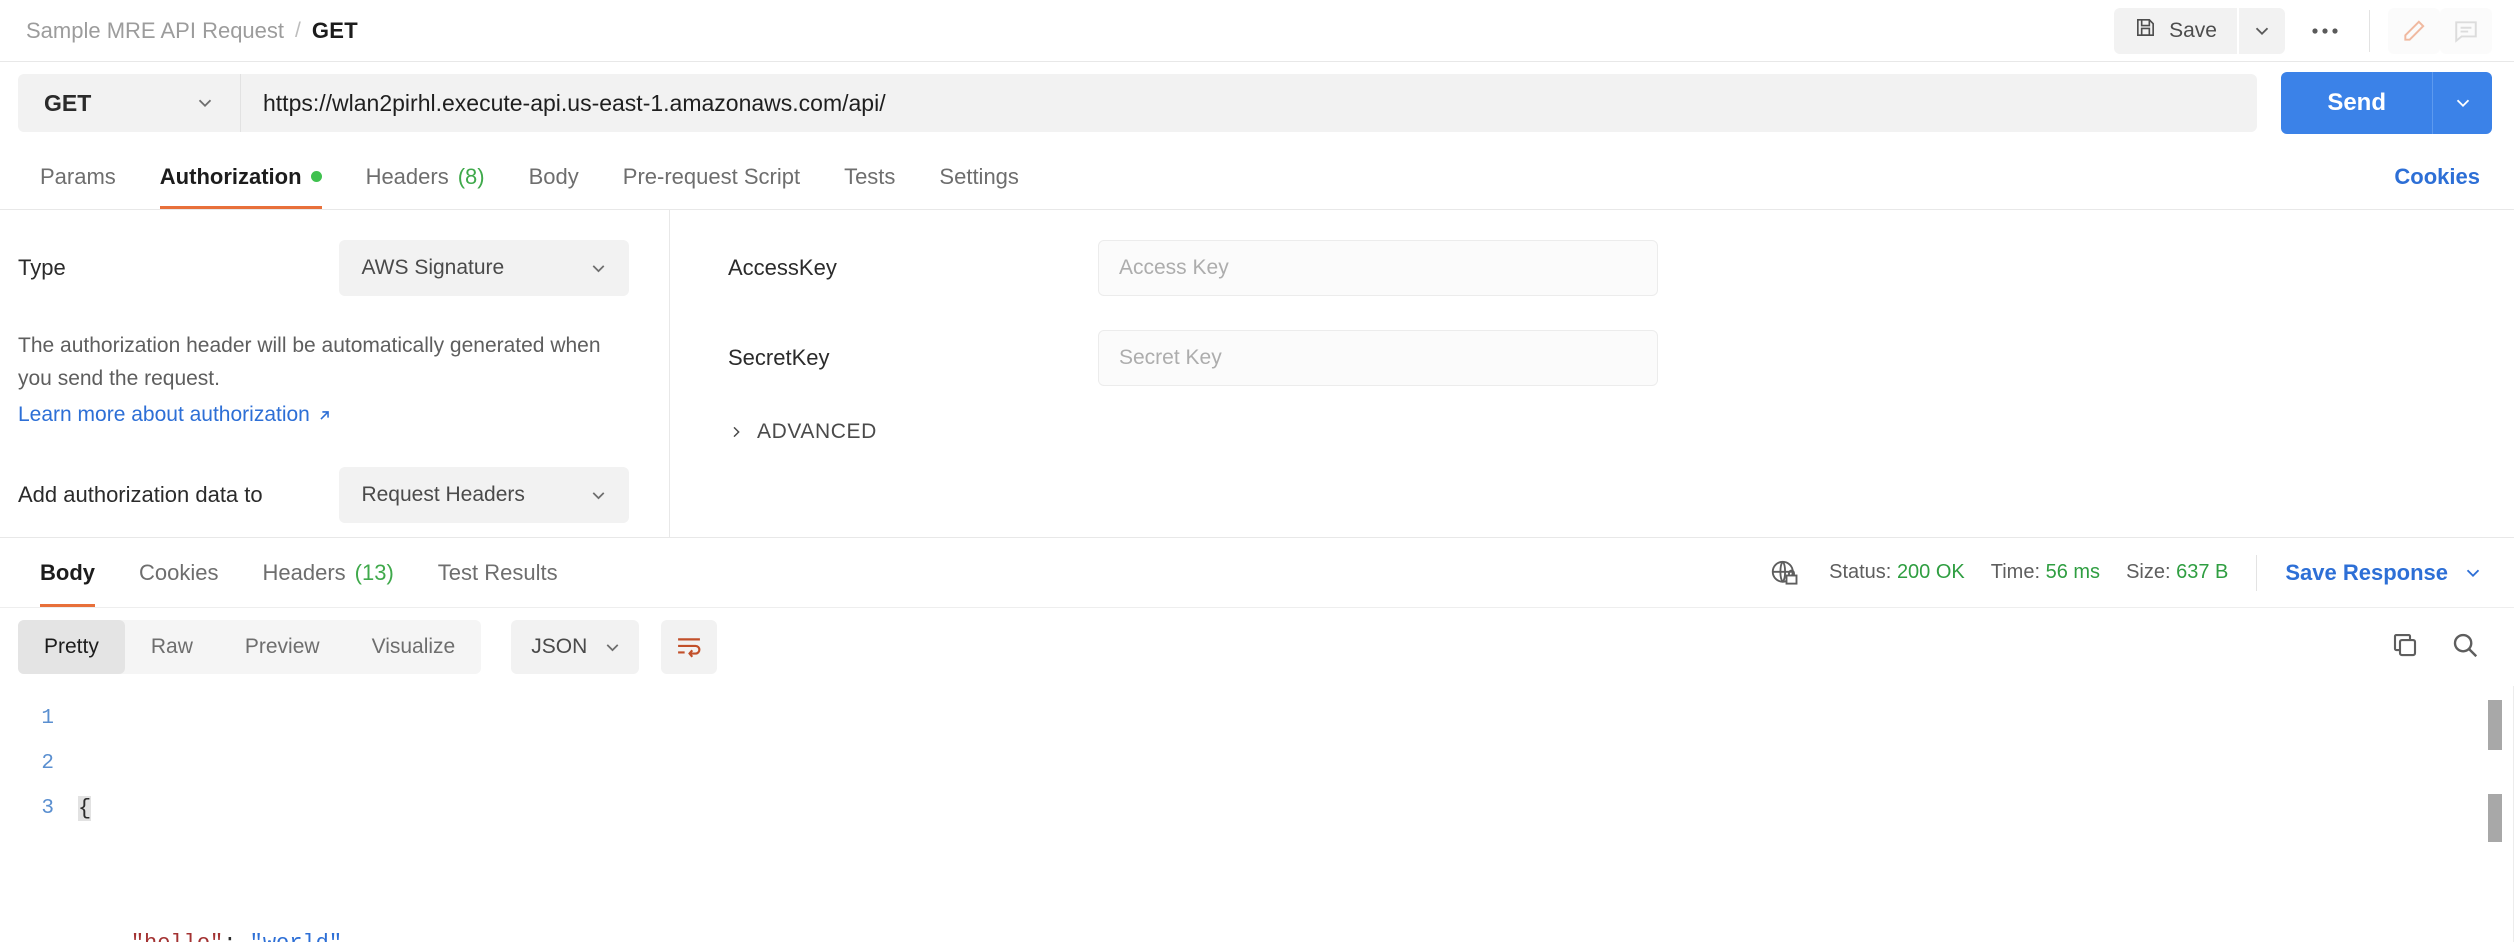 Image resolution: width=2514 pixels, height=942 pixels. What do you see at coordinates (178, 572) in the screenshot?
I see `response-tab-cookies: Cookies` at bounding box center [178, 572].